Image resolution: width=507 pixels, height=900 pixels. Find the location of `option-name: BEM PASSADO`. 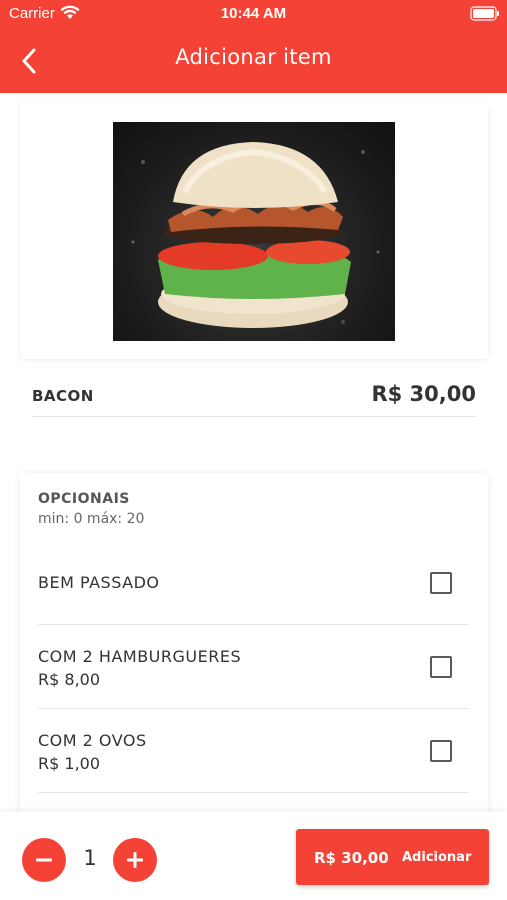

option-name: BEM PASSADO is located at coordinates (99, 582).